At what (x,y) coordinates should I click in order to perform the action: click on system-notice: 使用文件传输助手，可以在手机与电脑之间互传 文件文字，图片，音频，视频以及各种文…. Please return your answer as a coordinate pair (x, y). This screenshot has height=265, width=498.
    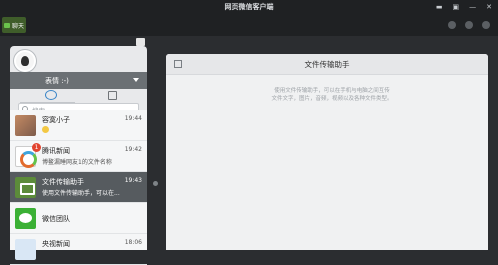
    Looking at the image, I should click on (332, 99).